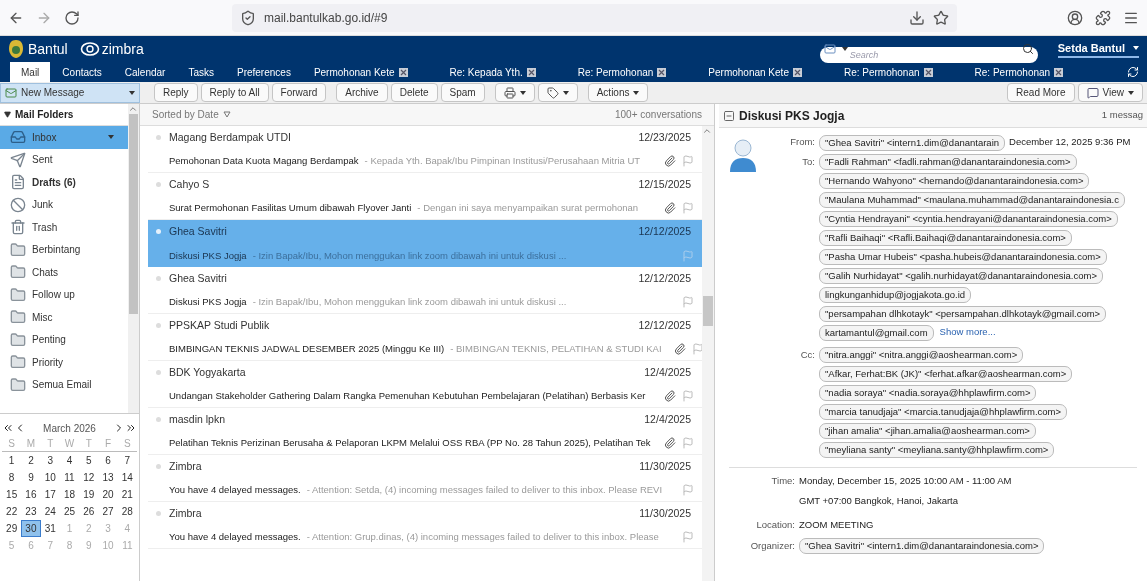 The width and height of the screenshot is (1147, 581). Describe the element at coordinates (64, 384) in the screenshot. I see `folder-item: Semua Email` at that location.